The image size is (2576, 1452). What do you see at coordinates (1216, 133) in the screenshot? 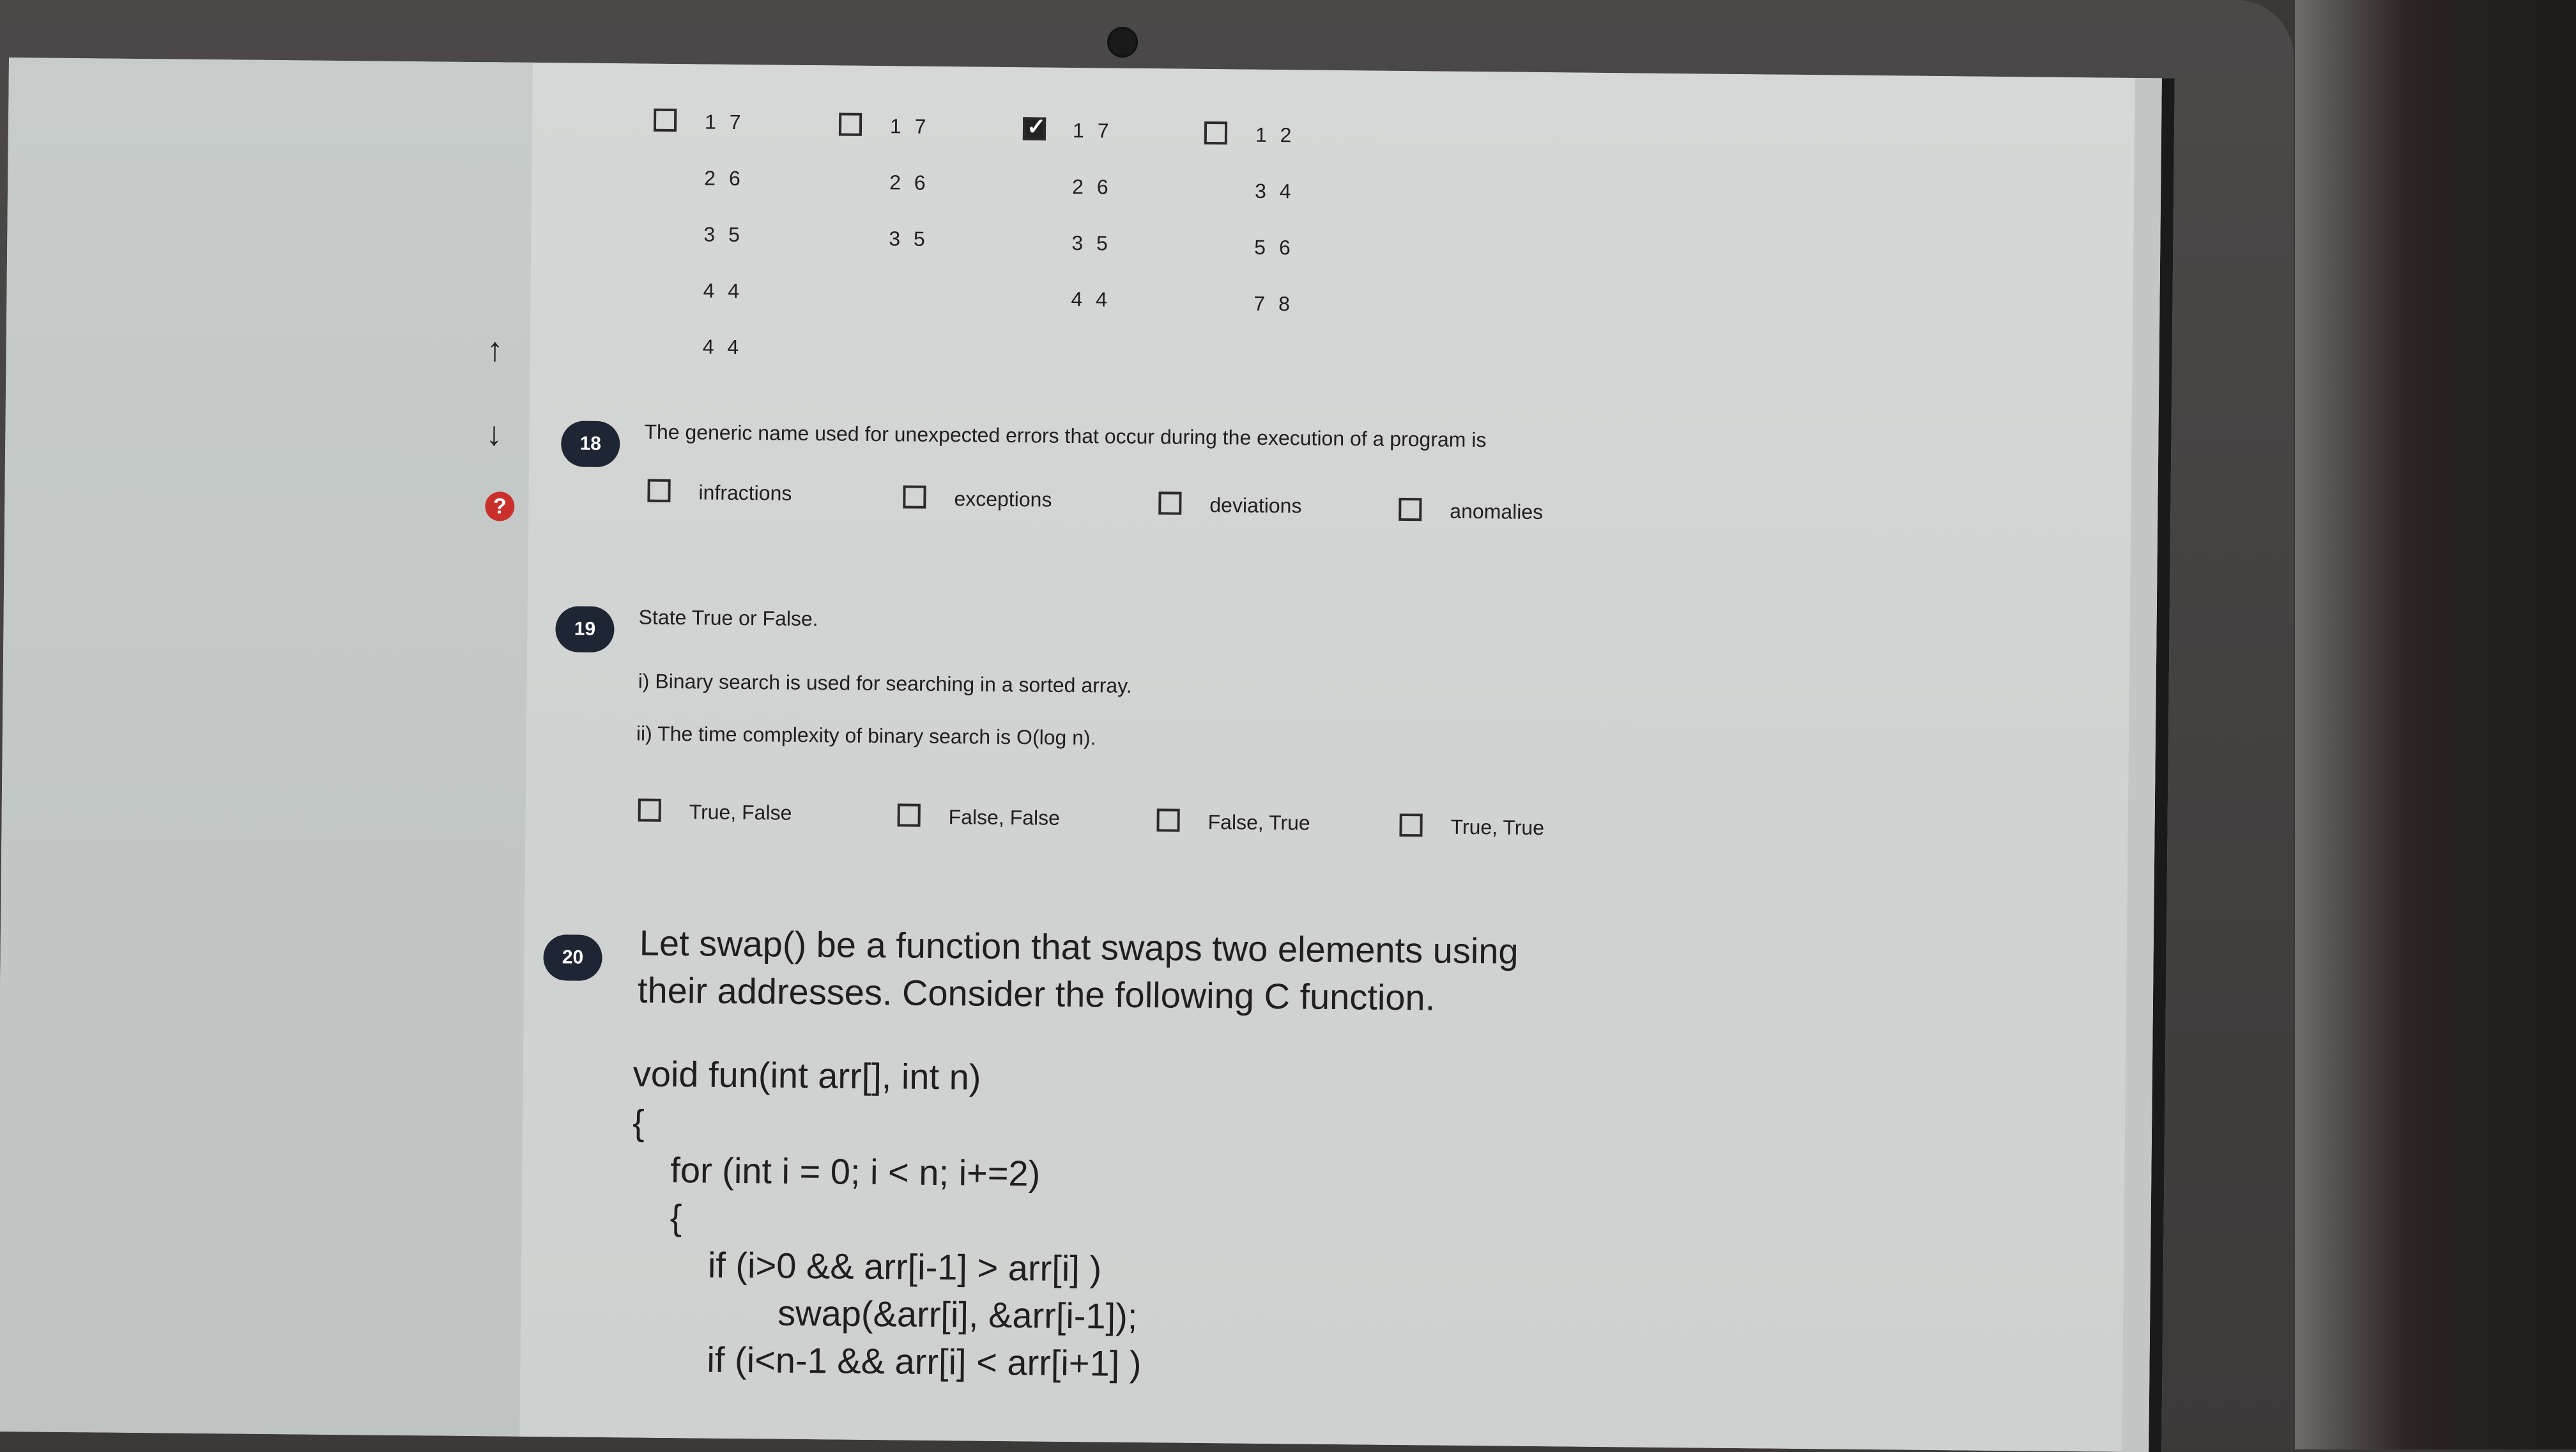
I see `q17-option-4-checkbox` at bounding box center [1216, 133].